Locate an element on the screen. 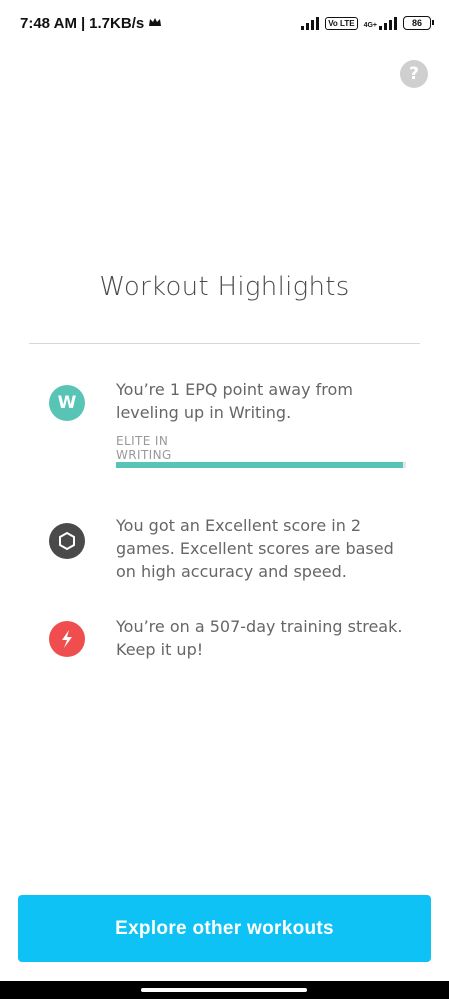 Image resolution: width=449 pixels, height=999 pixels. help-button: ? is located at coordinates (414, 74).